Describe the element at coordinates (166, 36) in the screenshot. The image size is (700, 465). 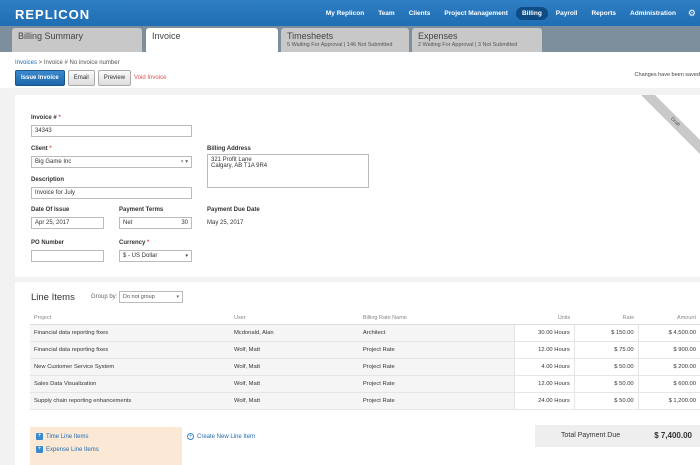
I see `tab-invoice-label: Invoice` at that location.